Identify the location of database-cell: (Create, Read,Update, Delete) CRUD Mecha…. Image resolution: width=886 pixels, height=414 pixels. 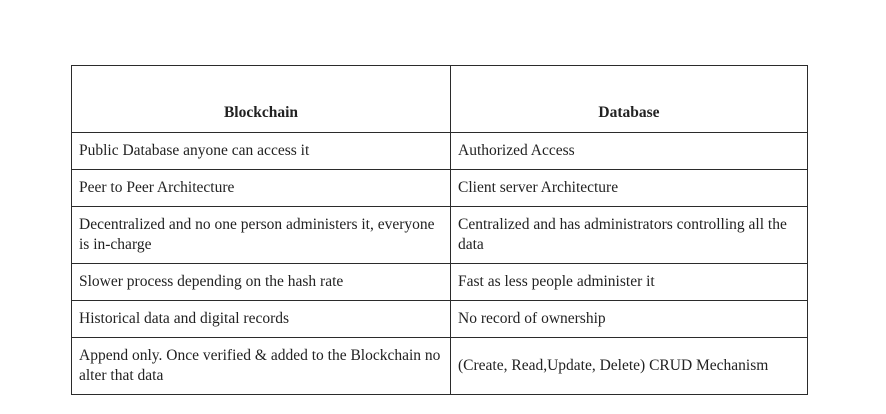
(629, 366).